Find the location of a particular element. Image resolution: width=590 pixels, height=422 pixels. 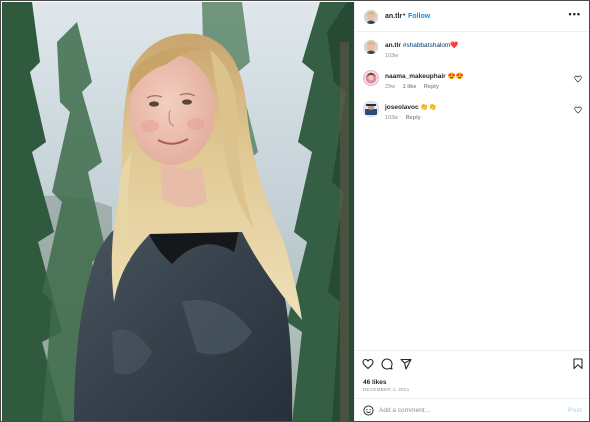

caption-hashtag: #shabbatshalom is located at coordinates (427, 45).